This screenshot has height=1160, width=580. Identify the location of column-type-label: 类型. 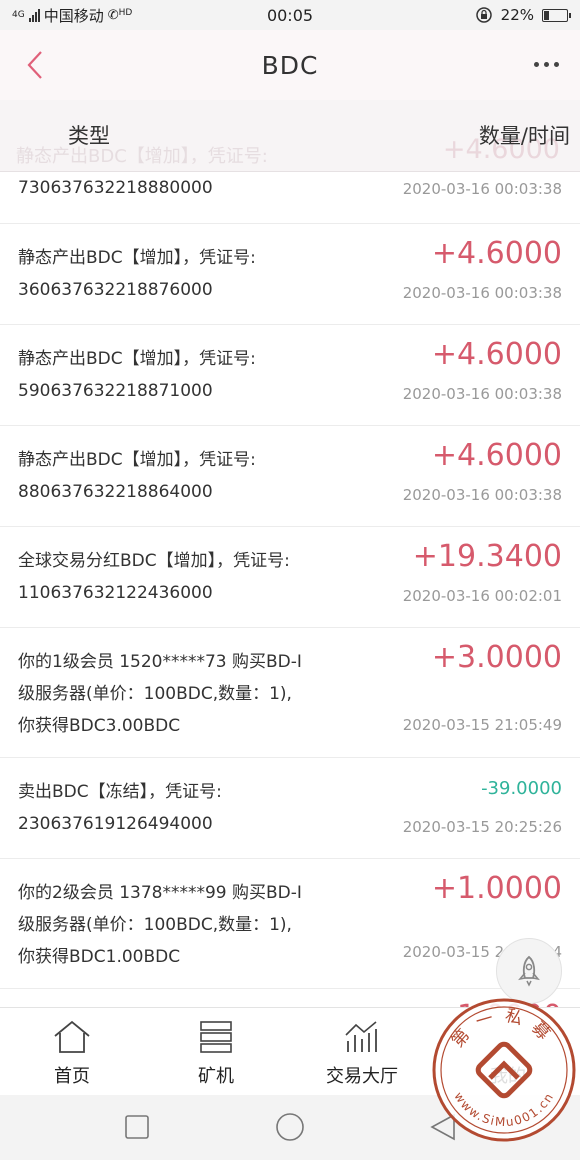
(89, 136).